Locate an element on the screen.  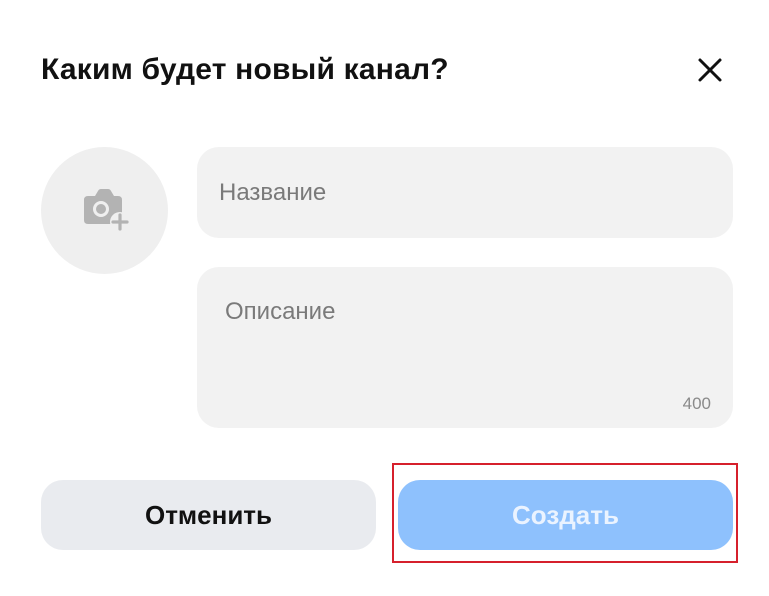
cancel-button-label: Отменить is located at coordinates (208, 514).